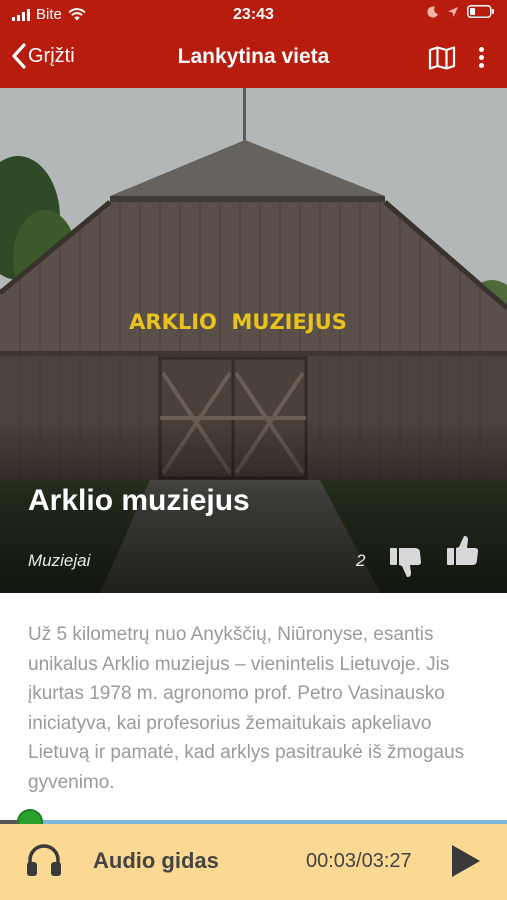  Describe the element at coordinates (466, 861) in the screenshot. I see `play-icon` at that location.